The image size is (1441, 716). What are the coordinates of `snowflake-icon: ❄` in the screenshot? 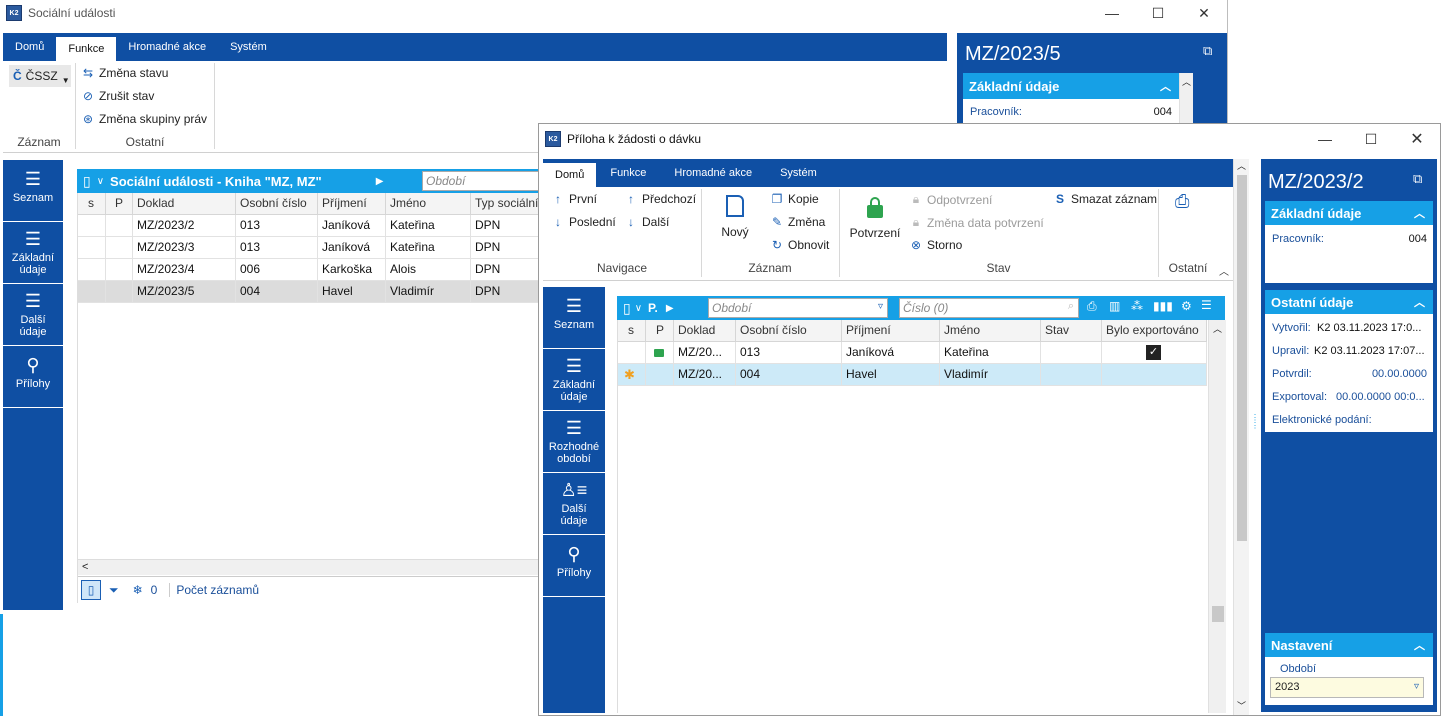 It's located at (138, 590).